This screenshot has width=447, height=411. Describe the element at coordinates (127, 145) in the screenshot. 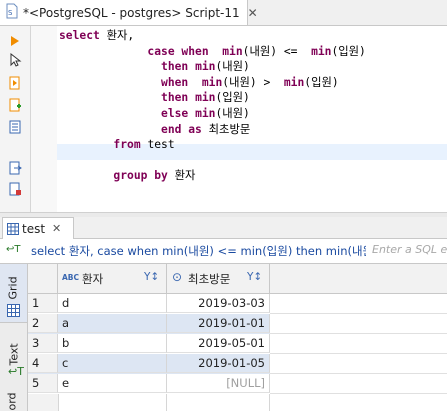

I see `sql-keyword: from` at that location.